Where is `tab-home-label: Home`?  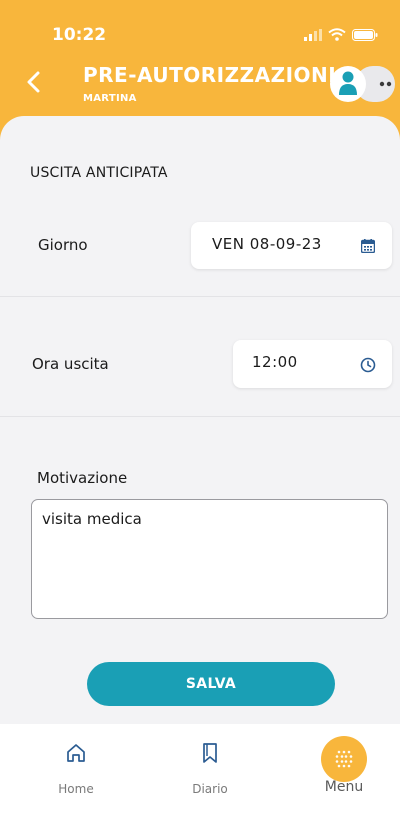
tab-home-label: Home is located at coordinates (76, 789).